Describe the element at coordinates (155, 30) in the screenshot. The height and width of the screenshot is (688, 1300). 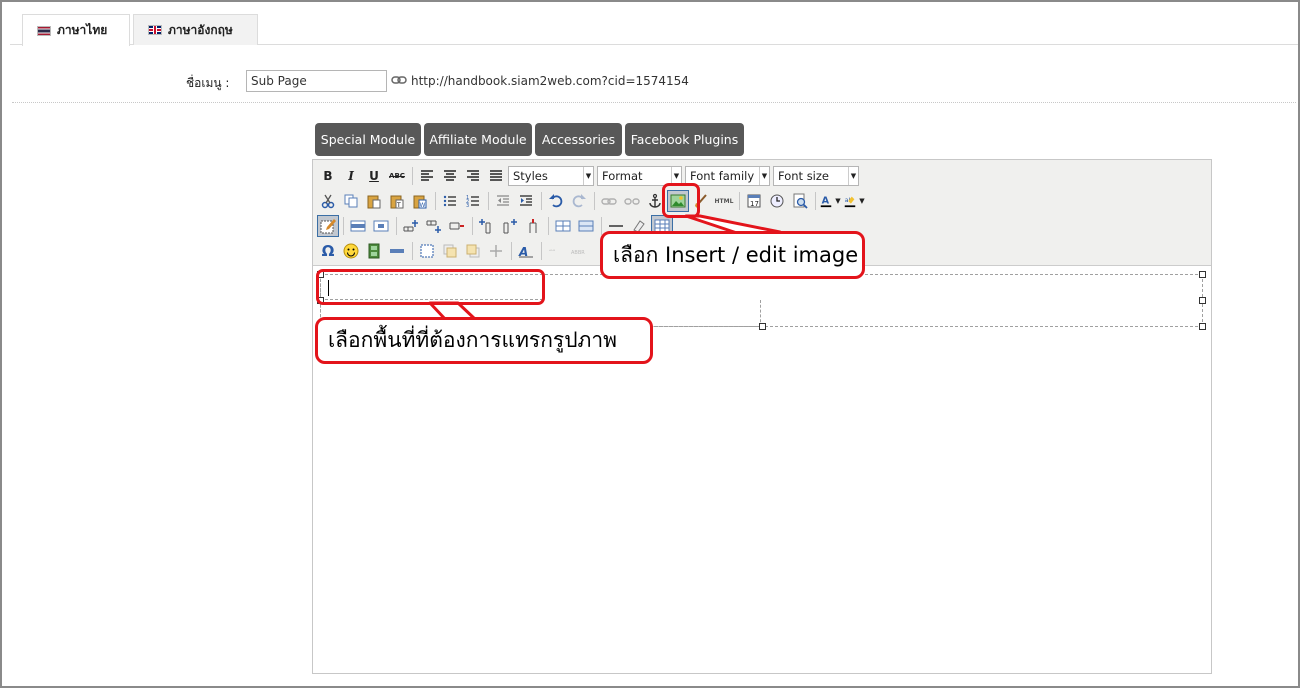
I see `uk-flag-icon` at that location.